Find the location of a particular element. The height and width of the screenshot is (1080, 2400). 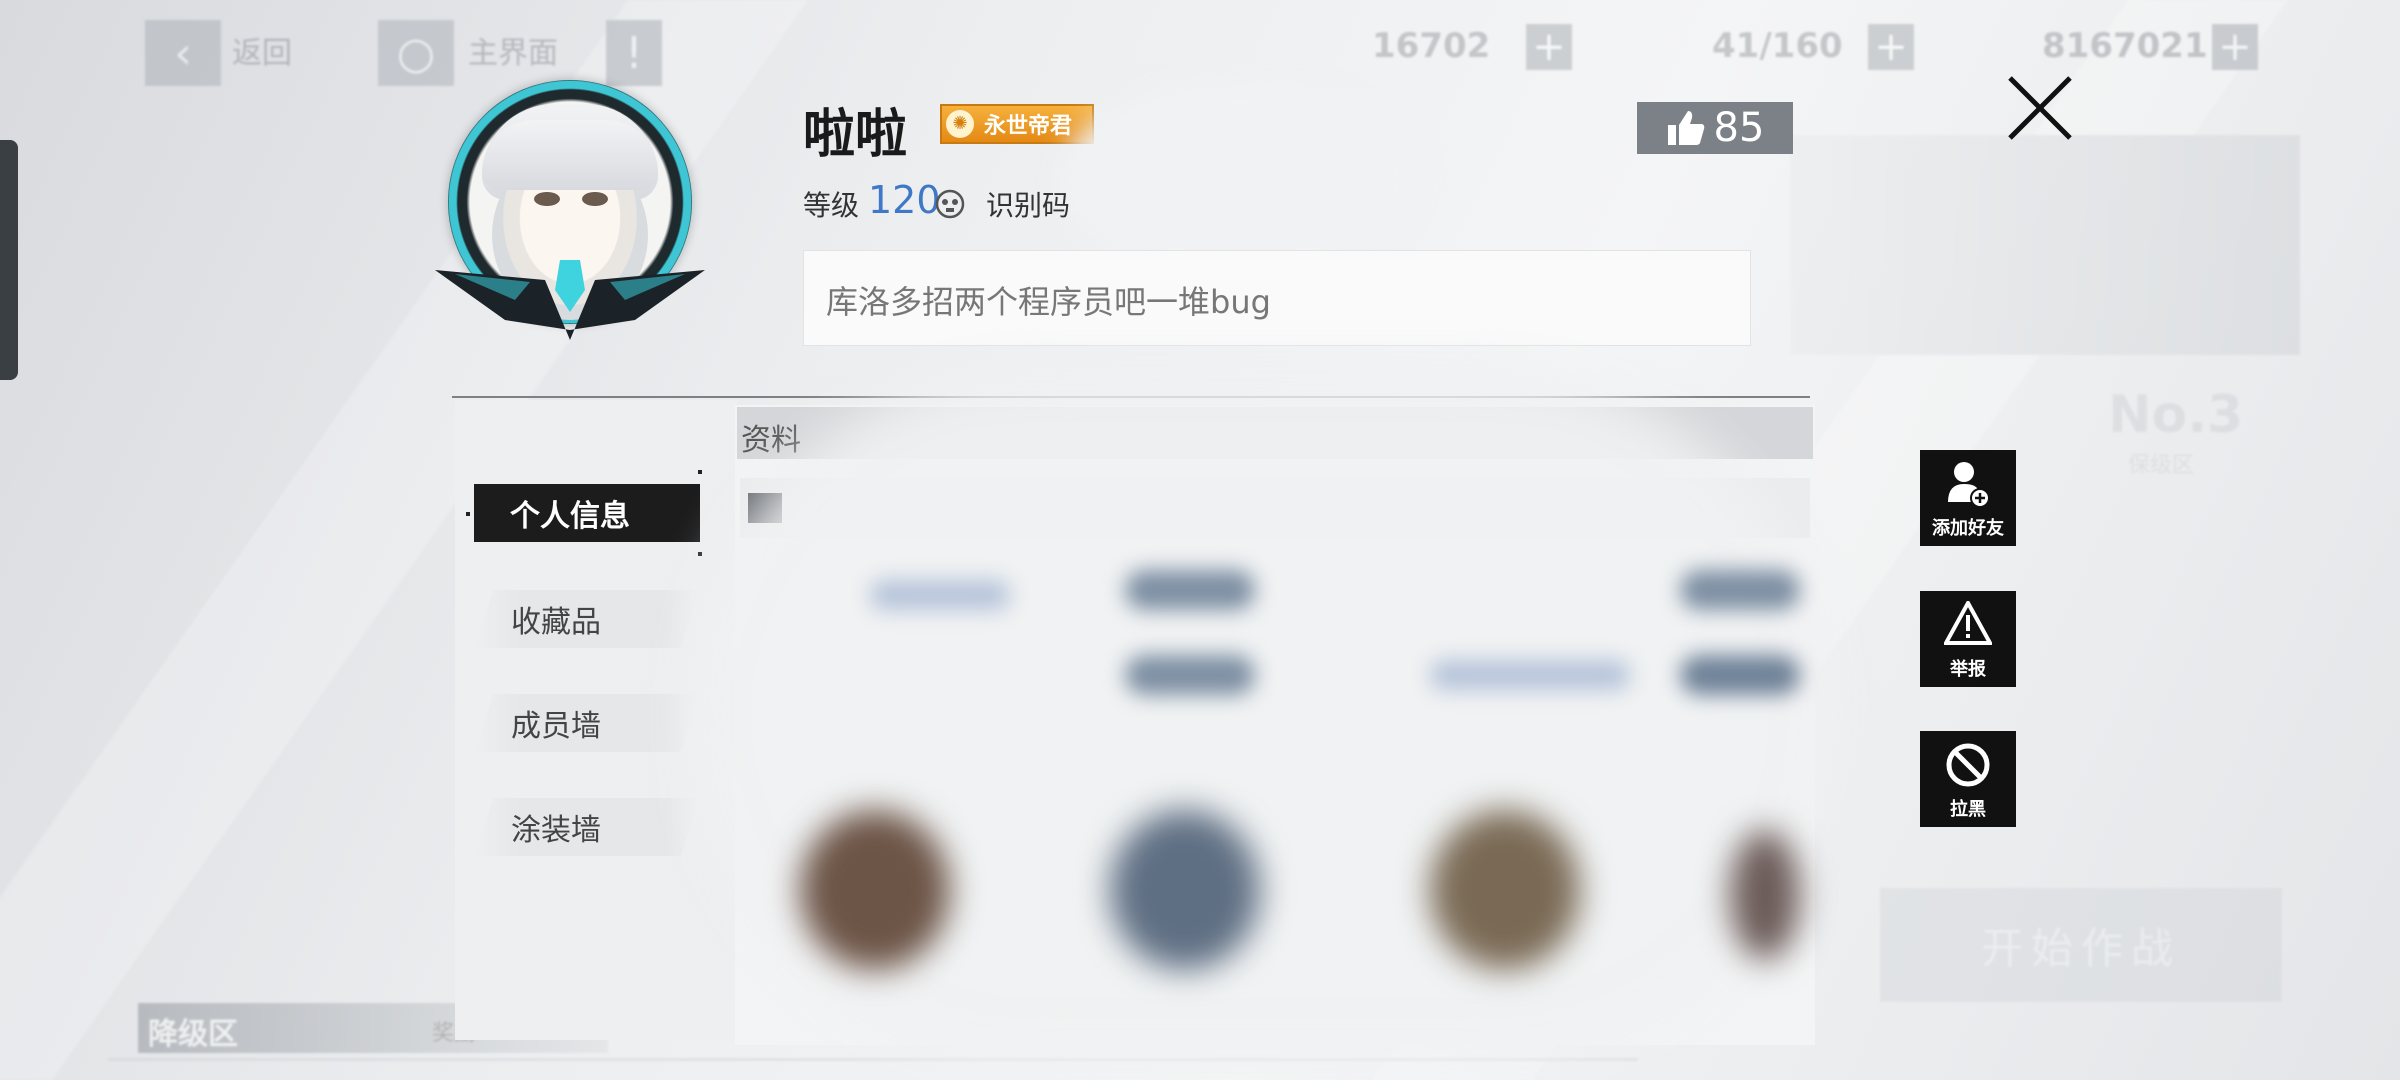

resource-3-plus-button: + is located at coordinates (2235, 47).